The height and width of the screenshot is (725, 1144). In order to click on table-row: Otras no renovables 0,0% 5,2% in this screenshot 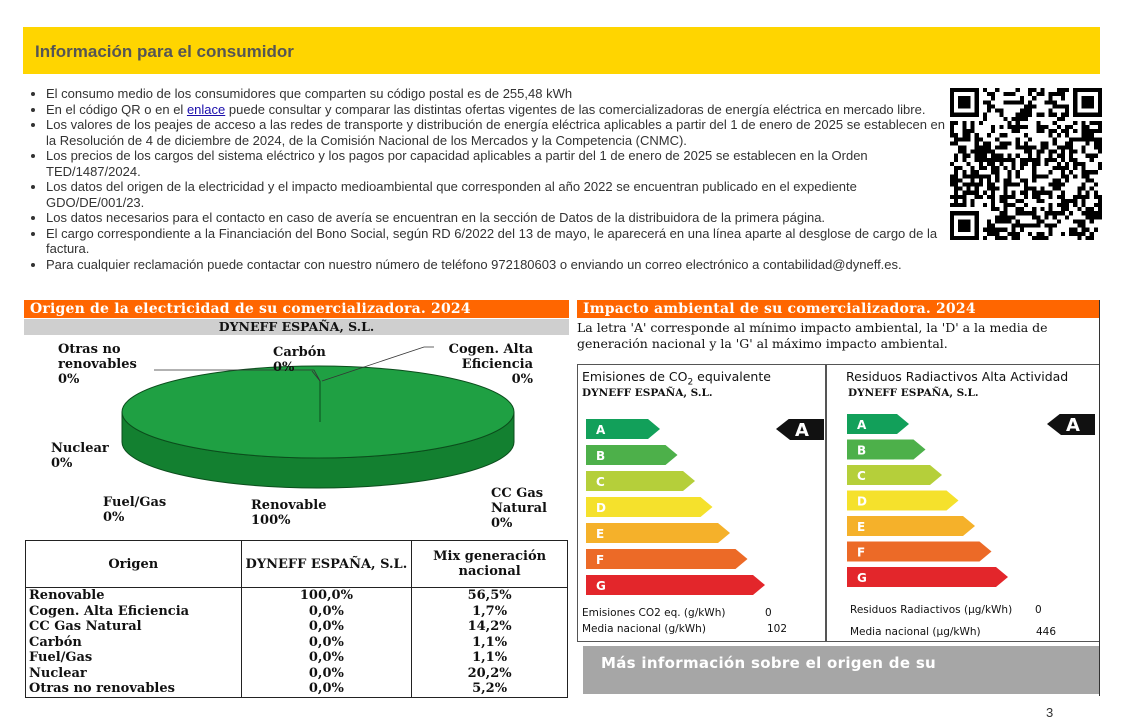, I will do `click(296, 689)`.